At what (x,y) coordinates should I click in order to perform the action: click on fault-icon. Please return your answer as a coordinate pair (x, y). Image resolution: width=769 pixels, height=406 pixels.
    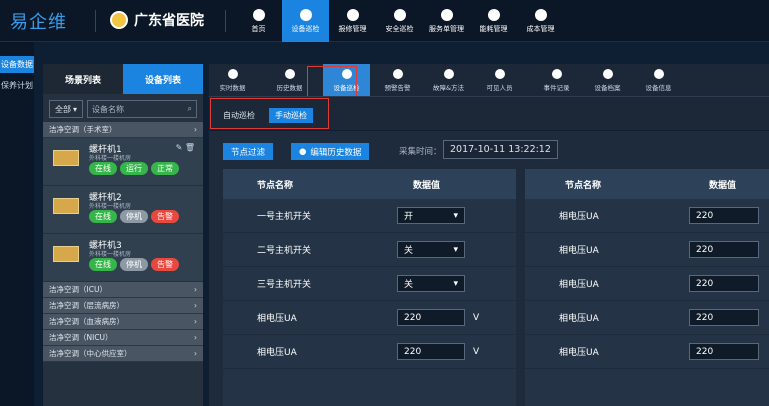
    Looking at the image, I should click on (448, 73).